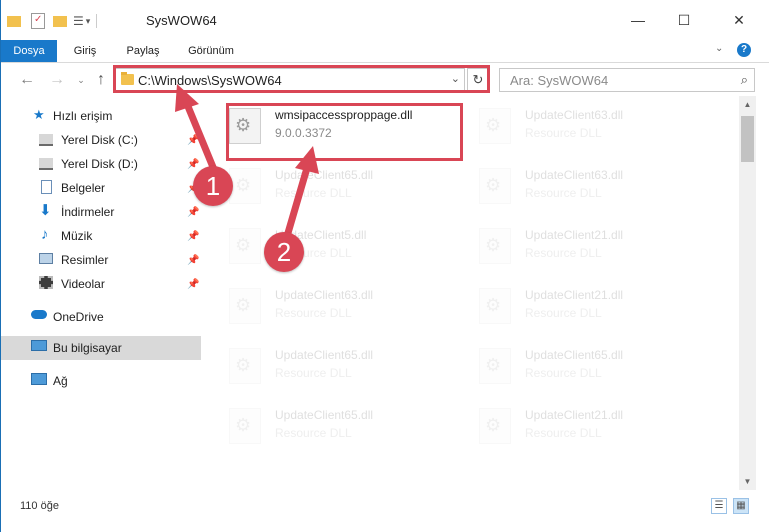  What do you see at coordinates (101, 381) in the screenshot?
I see `sidebar-item-network: Ağ` at bounding box center [101, 381].